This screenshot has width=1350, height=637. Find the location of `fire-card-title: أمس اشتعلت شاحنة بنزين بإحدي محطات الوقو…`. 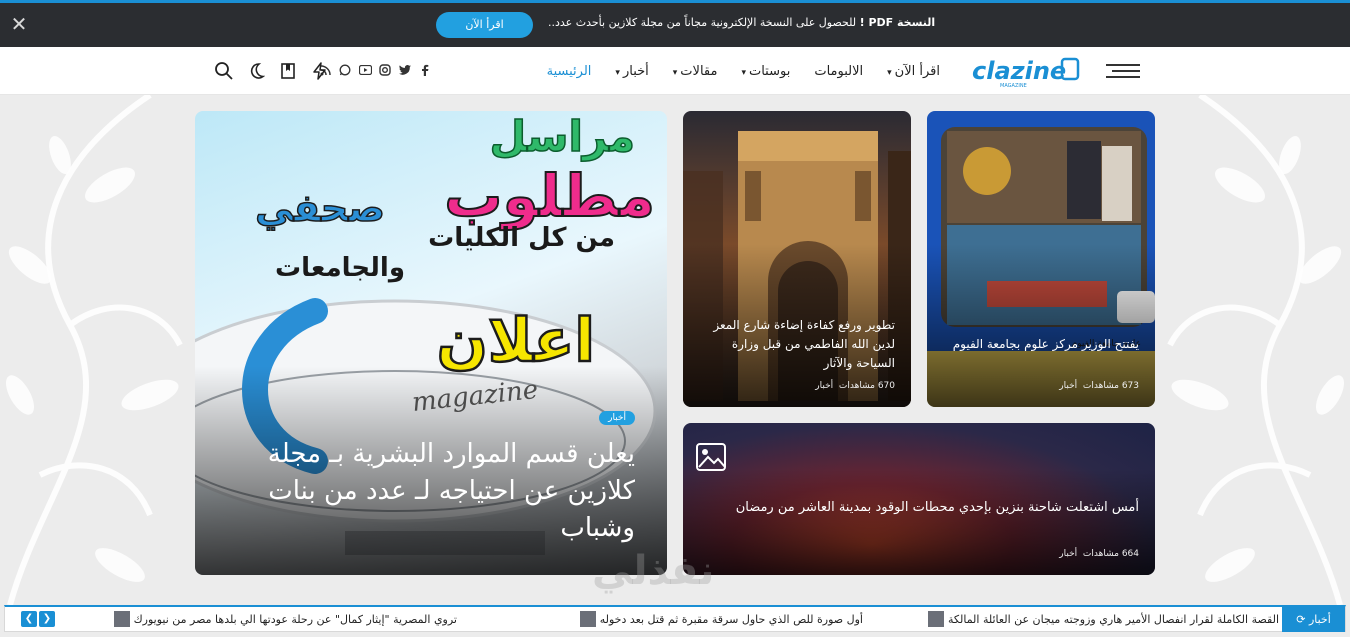

fire-card-title: أمس اشتعلت شاحنة بنزين بإحدي محطات الوقو… is located at coordinates (919, 508).